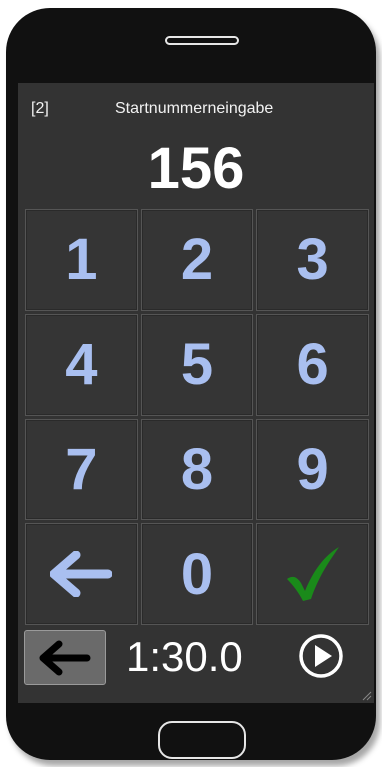 Image resolution: width=382 pixels, height=767 pixels. What do you see at coordinates (312, 469) in the screenshot?
I see `key-9: 9` at bounding box center [312, 469].